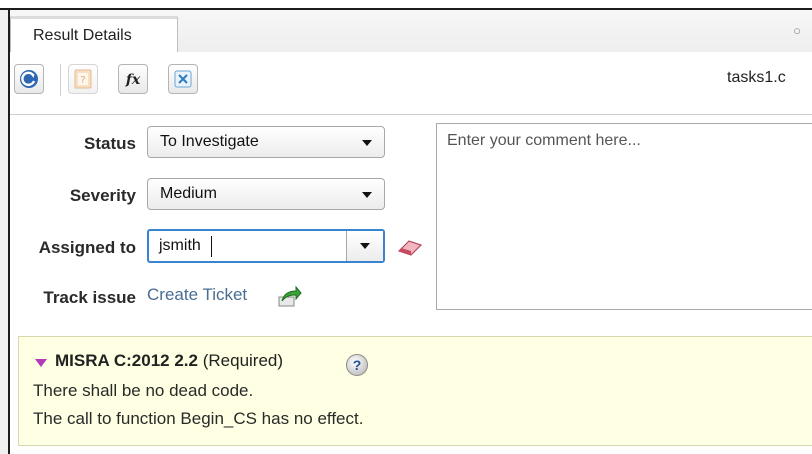 The width and height of the screenshot is (812, 454). I want to click on severity-value: Medium, so click(188, 193).